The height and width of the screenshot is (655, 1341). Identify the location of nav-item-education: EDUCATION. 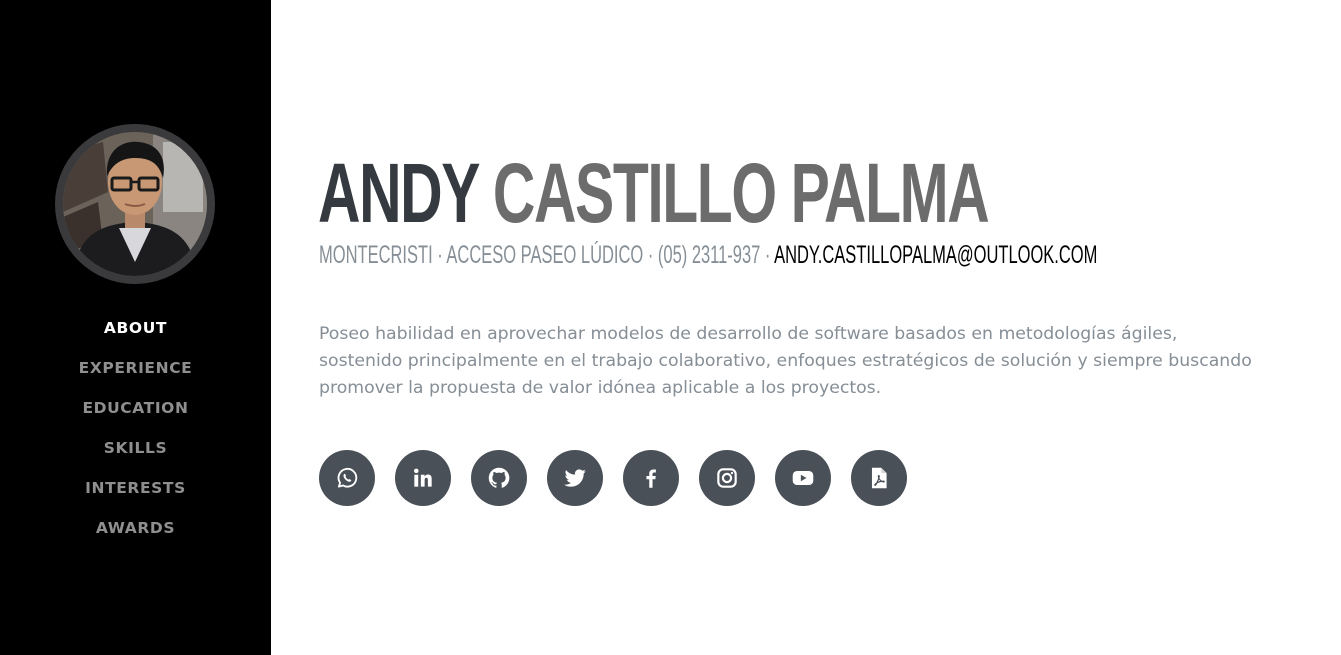
(135, 408).